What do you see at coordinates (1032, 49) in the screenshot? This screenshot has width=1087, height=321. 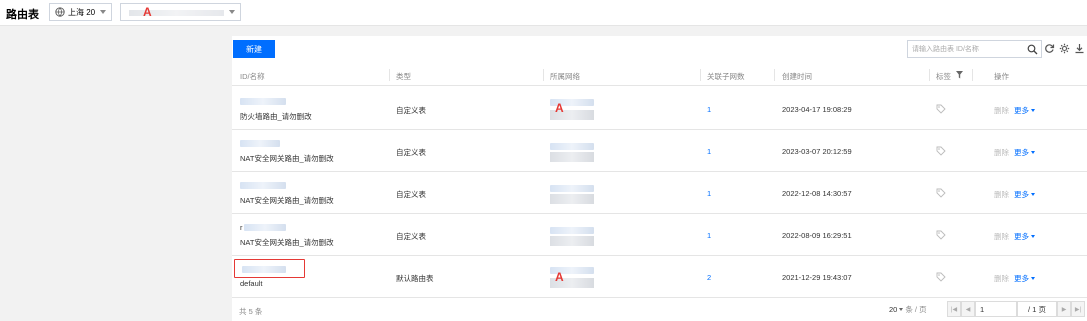 I see `search-icon` at bounding box center [1032, 49].